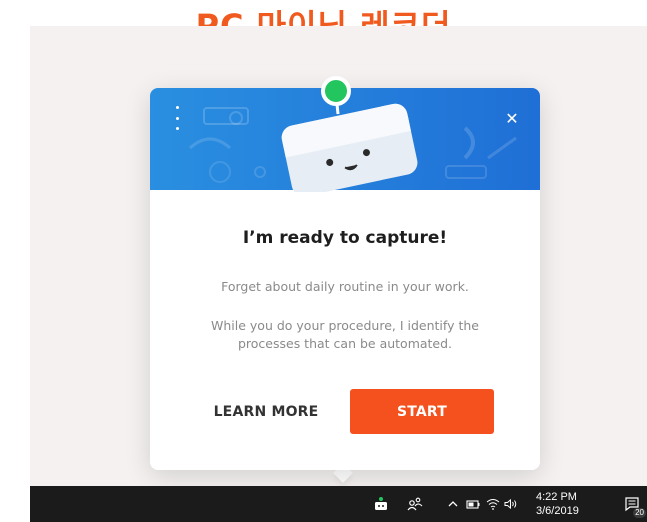 The image size is (647, 522). I want to click on people-icon, so click(415, 504).